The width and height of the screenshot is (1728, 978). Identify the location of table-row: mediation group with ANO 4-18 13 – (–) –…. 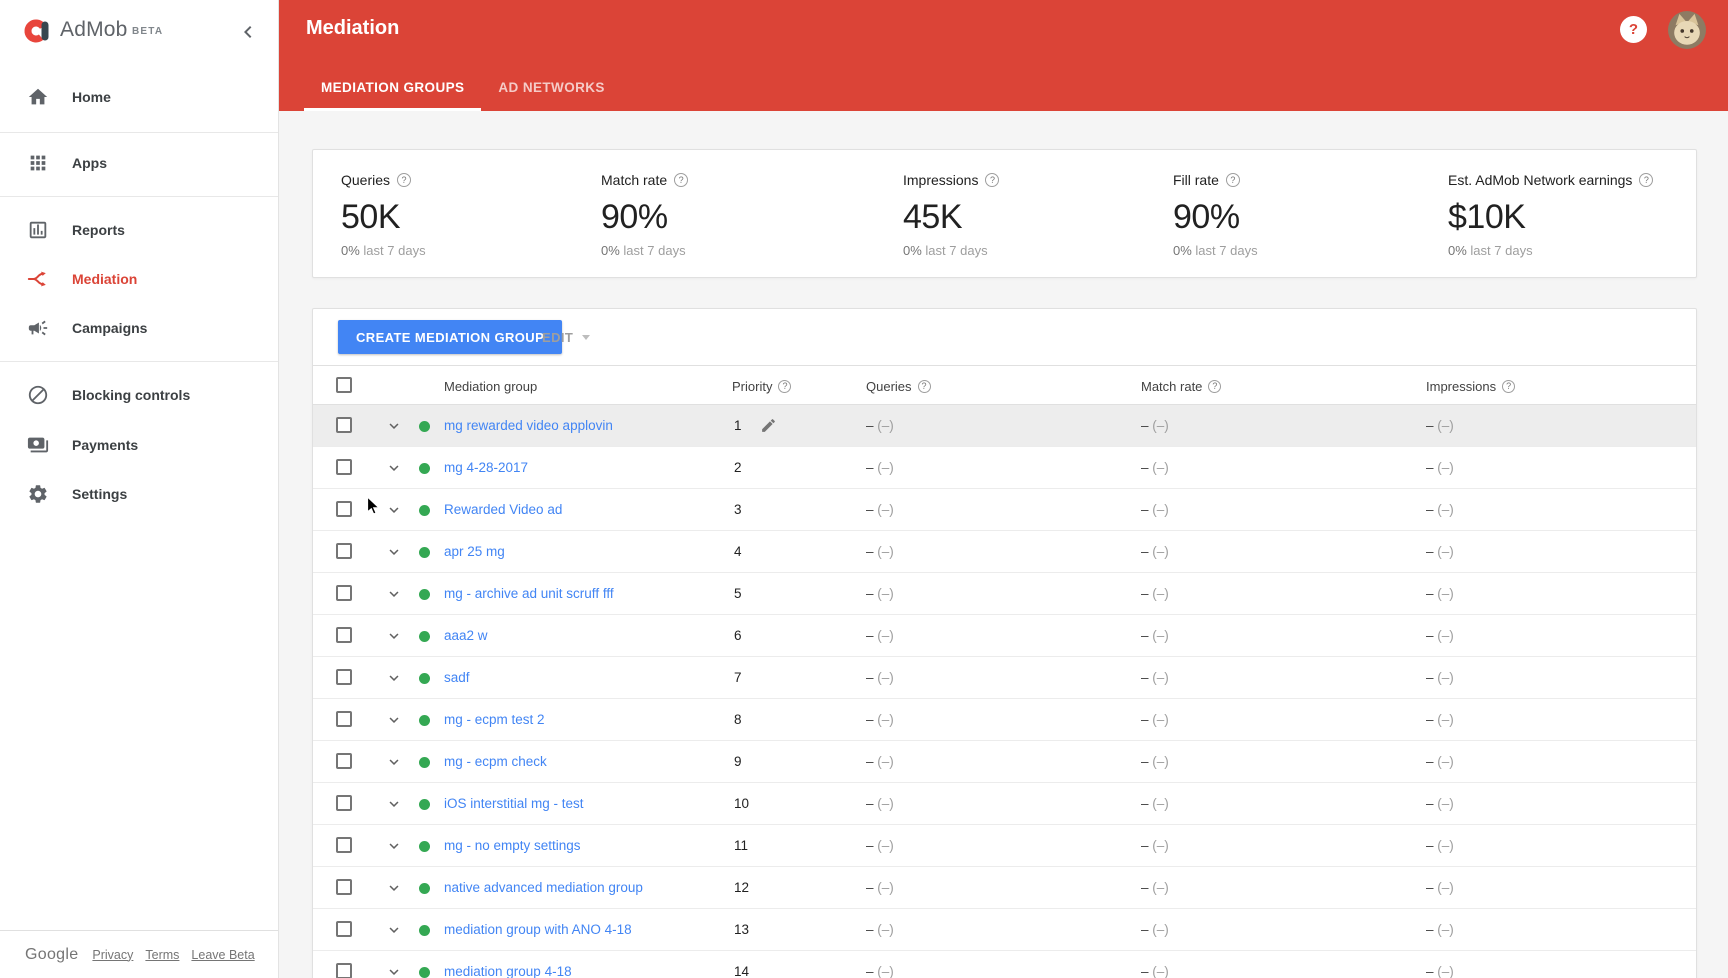
(1004, 930).